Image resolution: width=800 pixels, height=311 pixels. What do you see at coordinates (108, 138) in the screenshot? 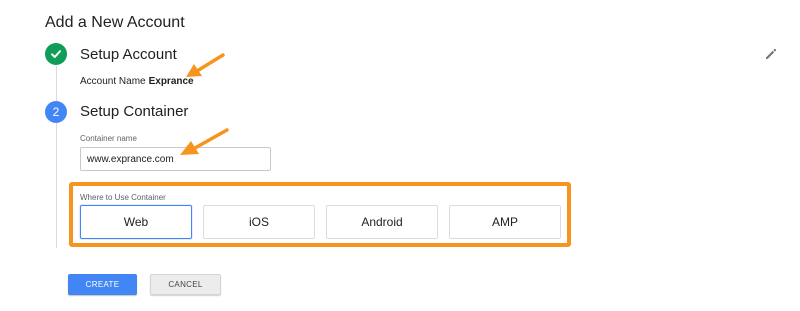
I see `container-name-label: Container name` at bounding box center [108, 138].